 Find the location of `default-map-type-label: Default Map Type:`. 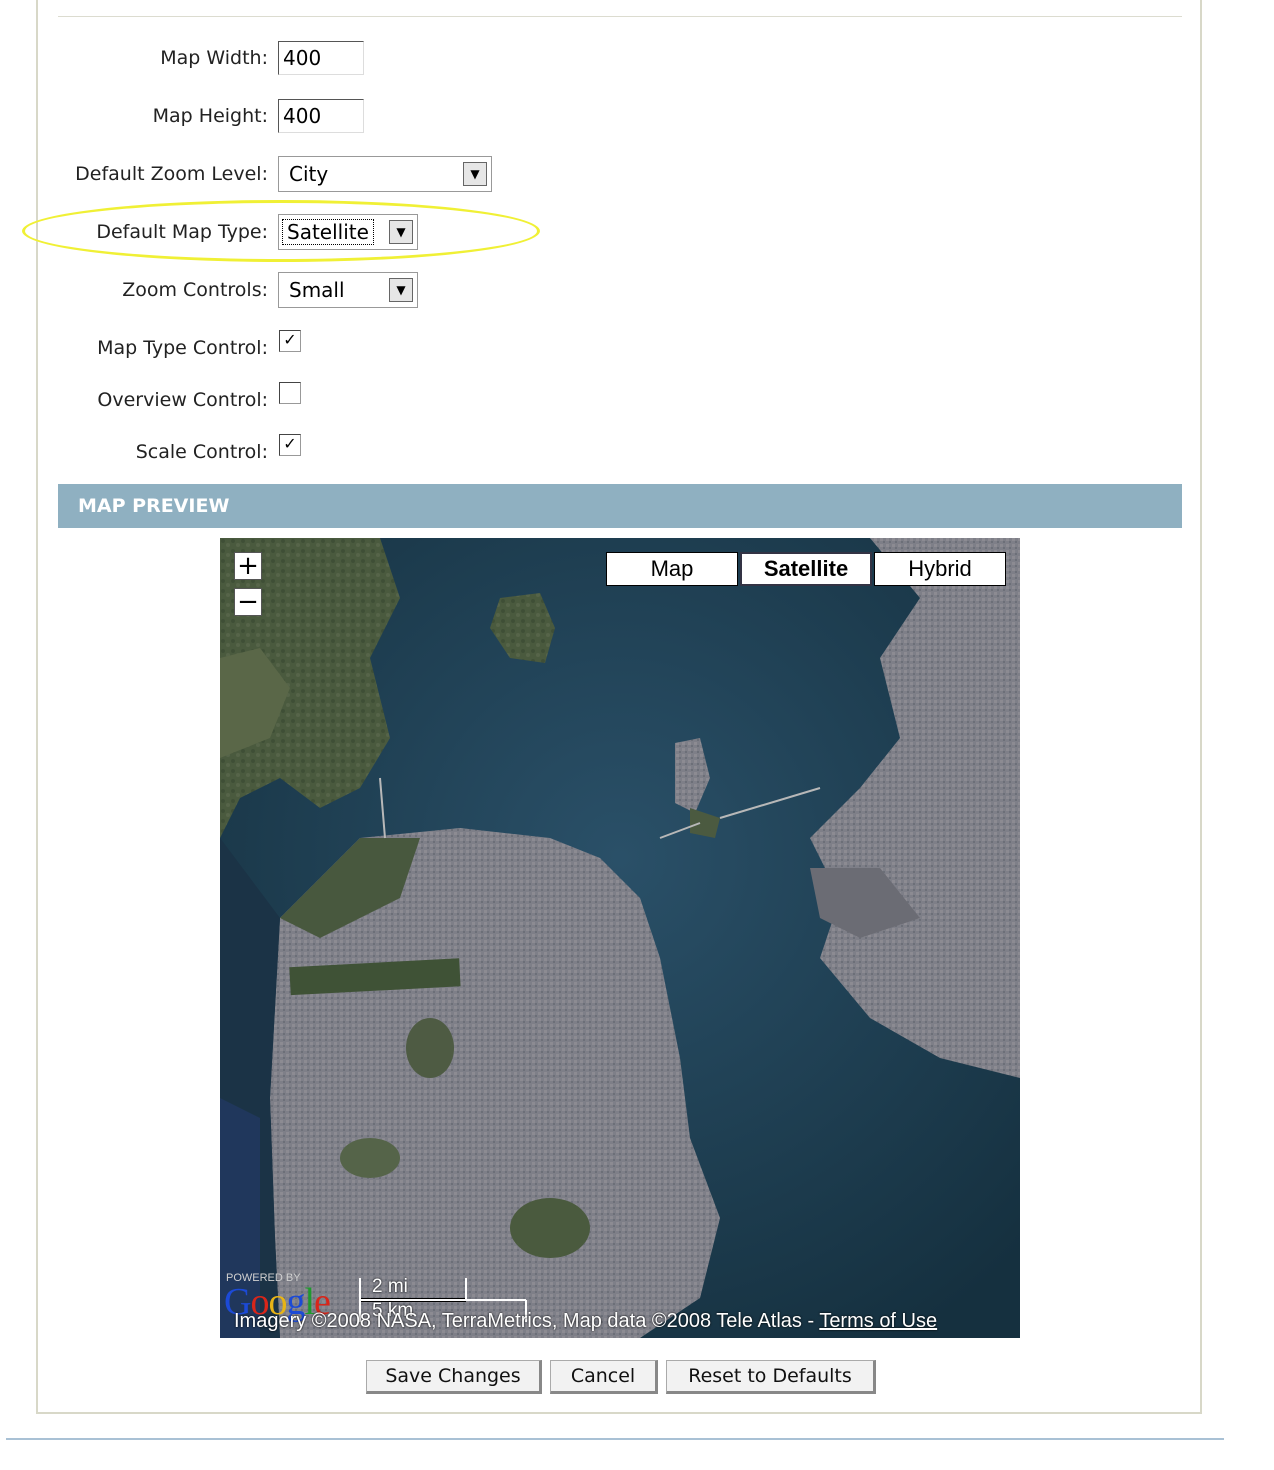

default-map-type-label: Default Map Type: is located at coordinates (182, 232).